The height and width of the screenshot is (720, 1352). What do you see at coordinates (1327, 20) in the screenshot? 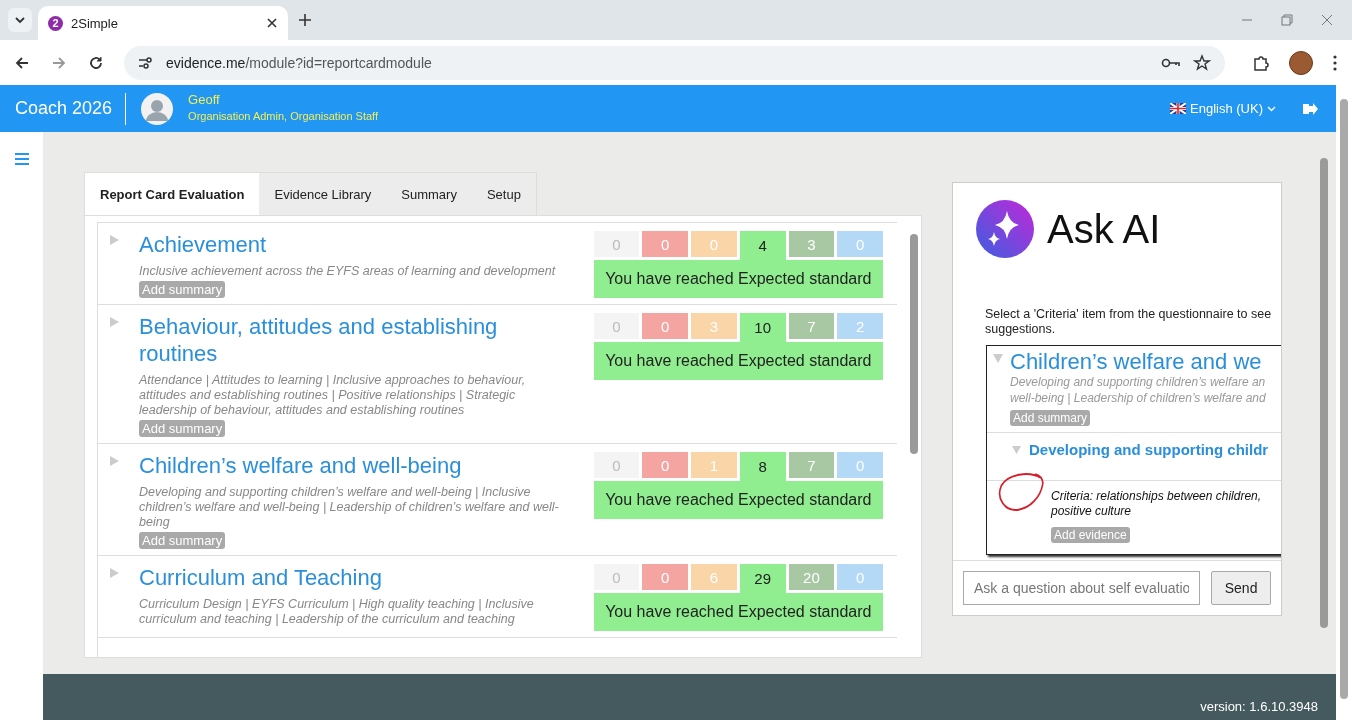
I see `close-window-icon` at bounding box center [1327, 20].